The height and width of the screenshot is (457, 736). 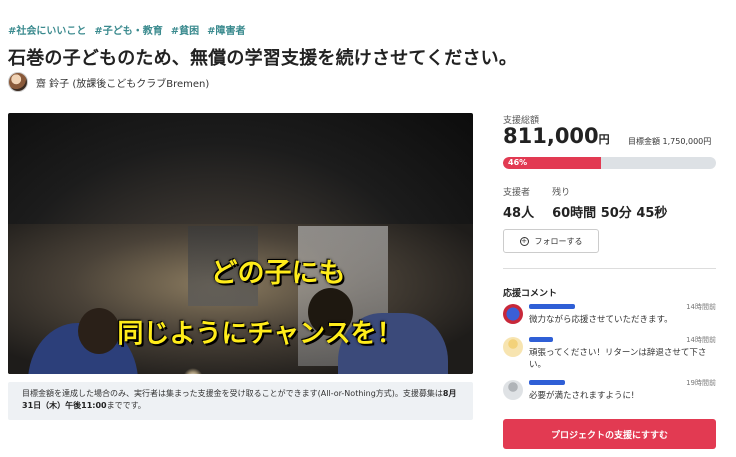 What do you see at coordinates (518, 162) in the screenshot?
I see `progress-percent: 46%` at bounding box center [518, 162].